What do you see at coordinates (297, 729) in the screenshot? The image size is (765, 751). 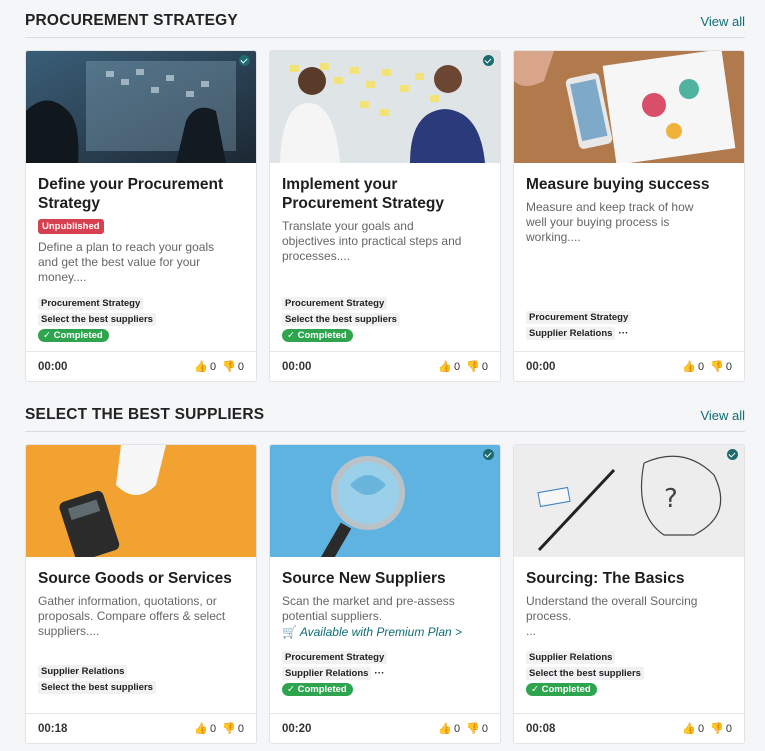 I see `duration: 00:20` at bounding box center [297, 729].